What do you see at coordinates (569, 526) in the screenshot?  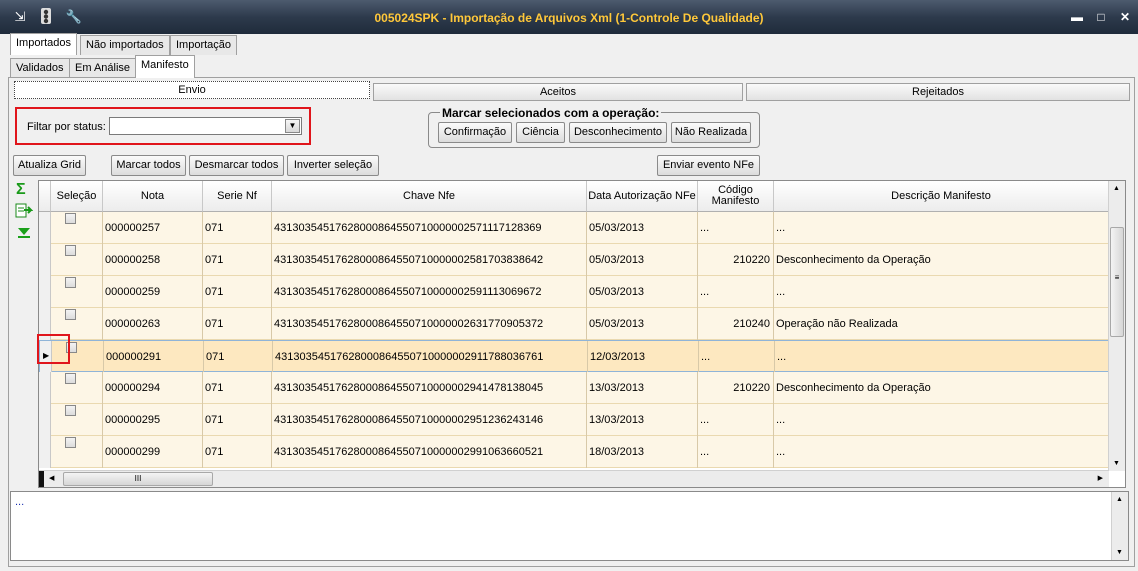 I see `log-area: ... ▲ ▼` at bounding box center [569, 526].